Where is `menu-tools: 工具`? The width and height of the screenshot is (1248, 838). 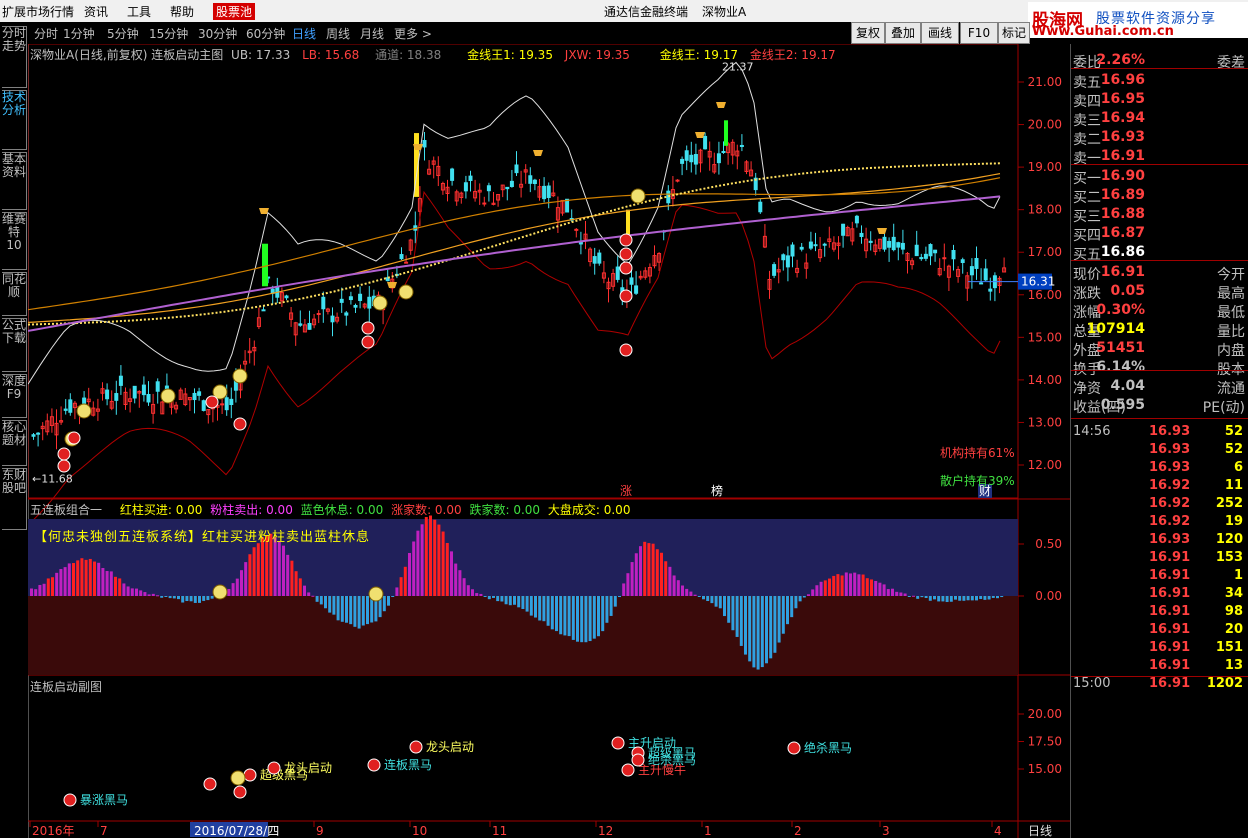
menu-tools: 工具 is located at coordinates (139, 11).